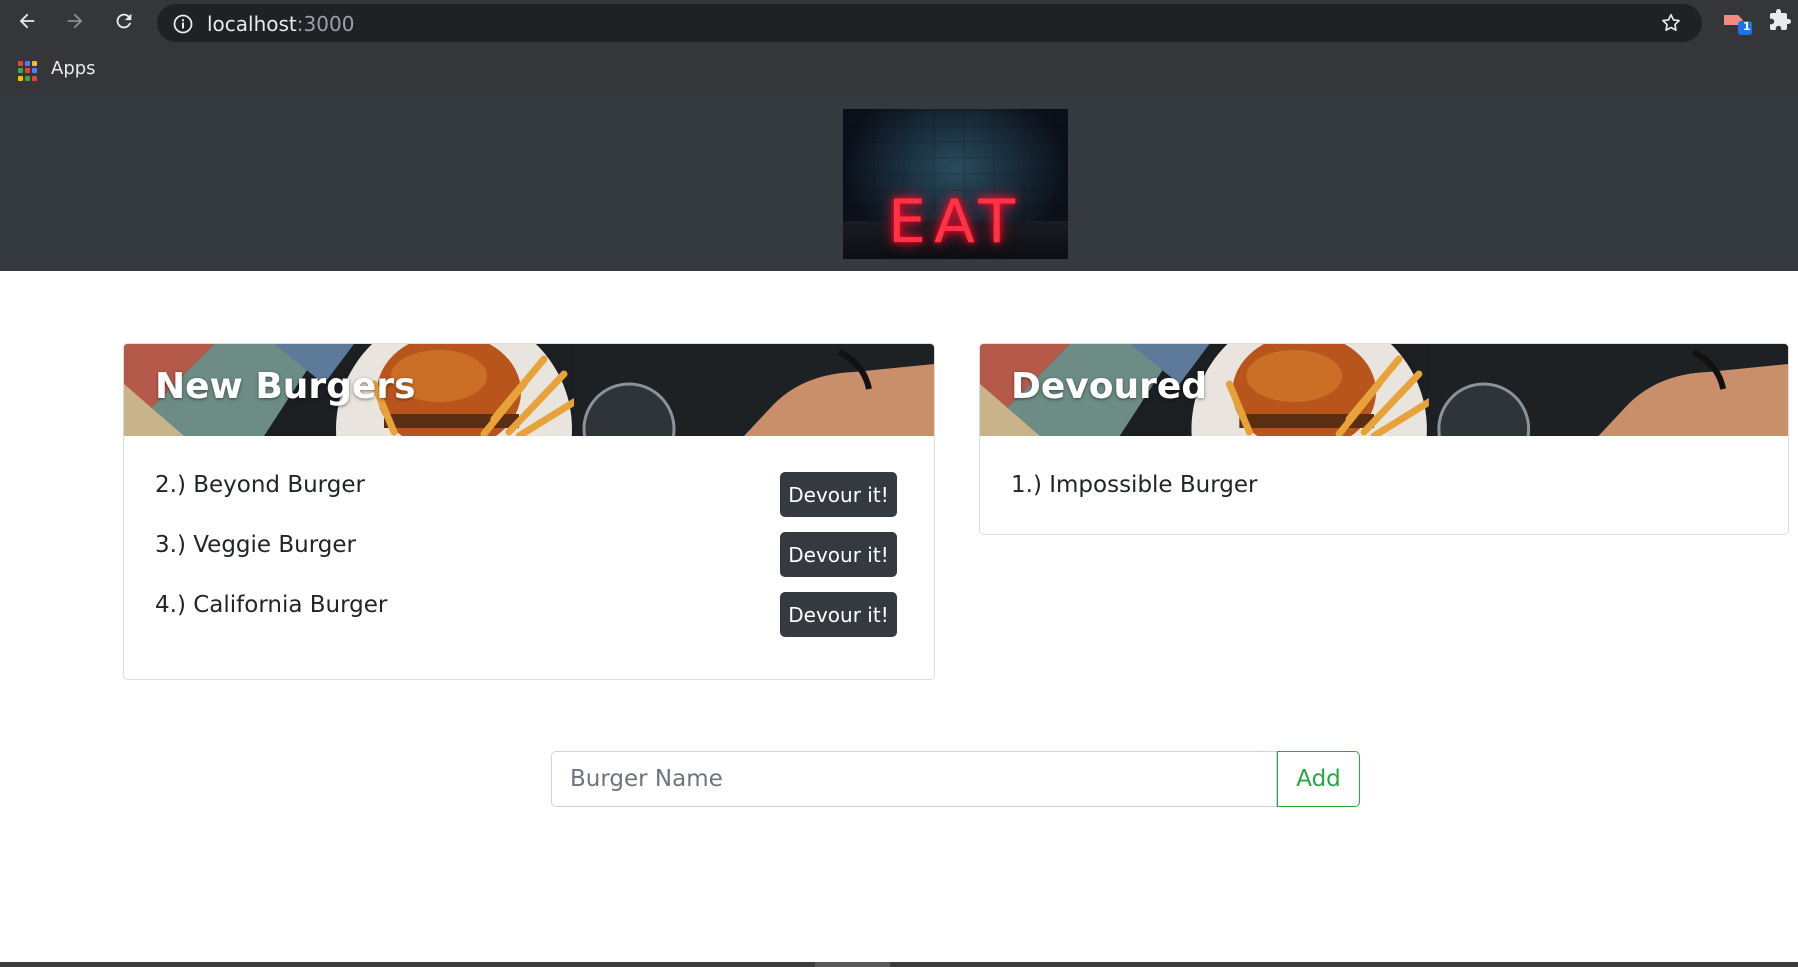  I want to click on extension-icon: 1, so click(1738, 22).